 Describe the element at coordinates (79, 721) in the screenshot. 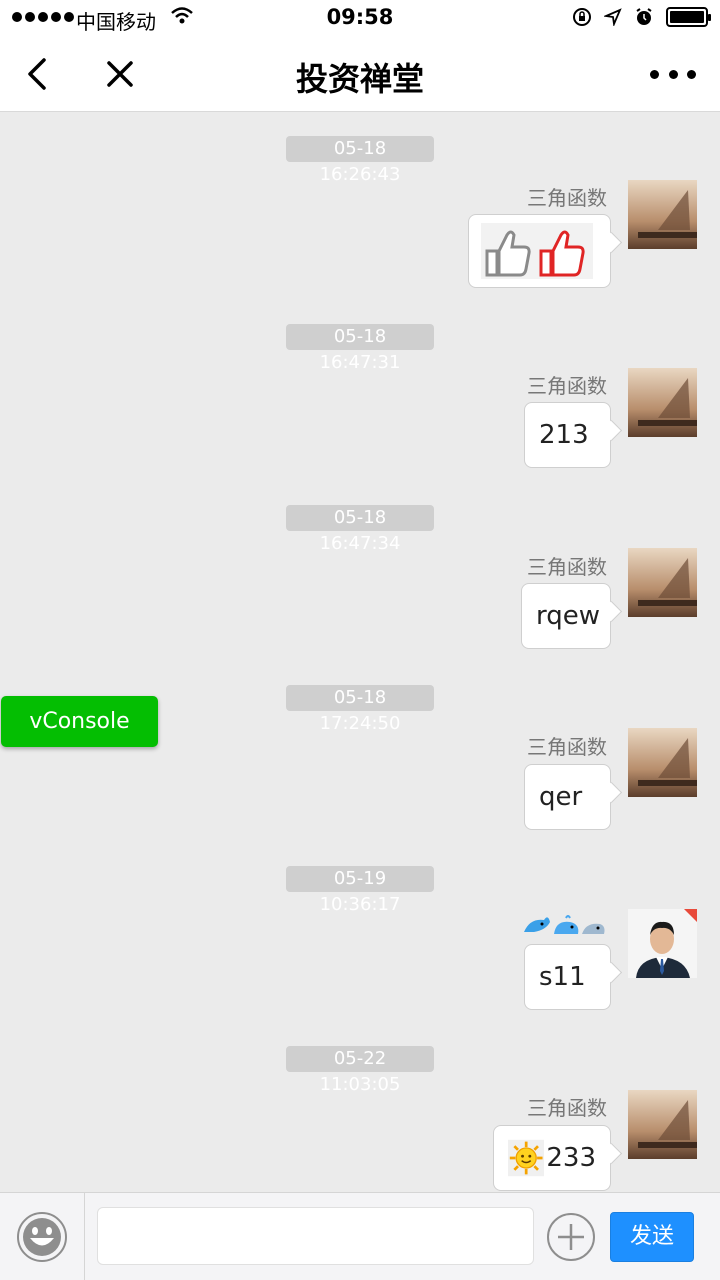

I see `vconsole-button: vConsole` at that location.